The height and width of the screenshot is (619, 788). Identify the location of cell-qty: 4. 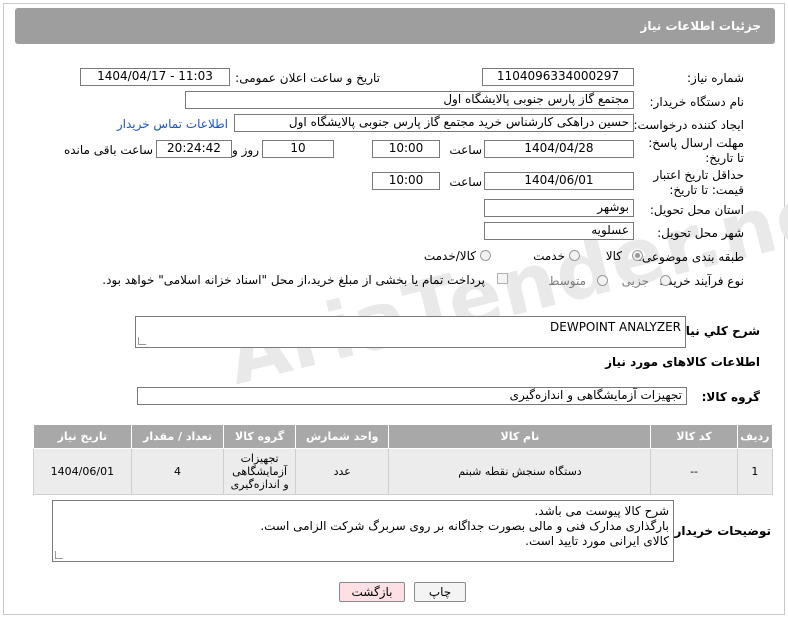
(177, 471).